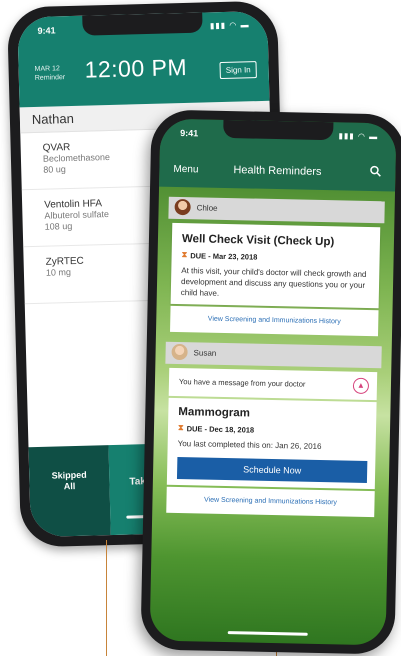 Image resolution: width=401 pixels, height=656 pixels. I want to click on page-title: Health Reminders, so click(277, 171).